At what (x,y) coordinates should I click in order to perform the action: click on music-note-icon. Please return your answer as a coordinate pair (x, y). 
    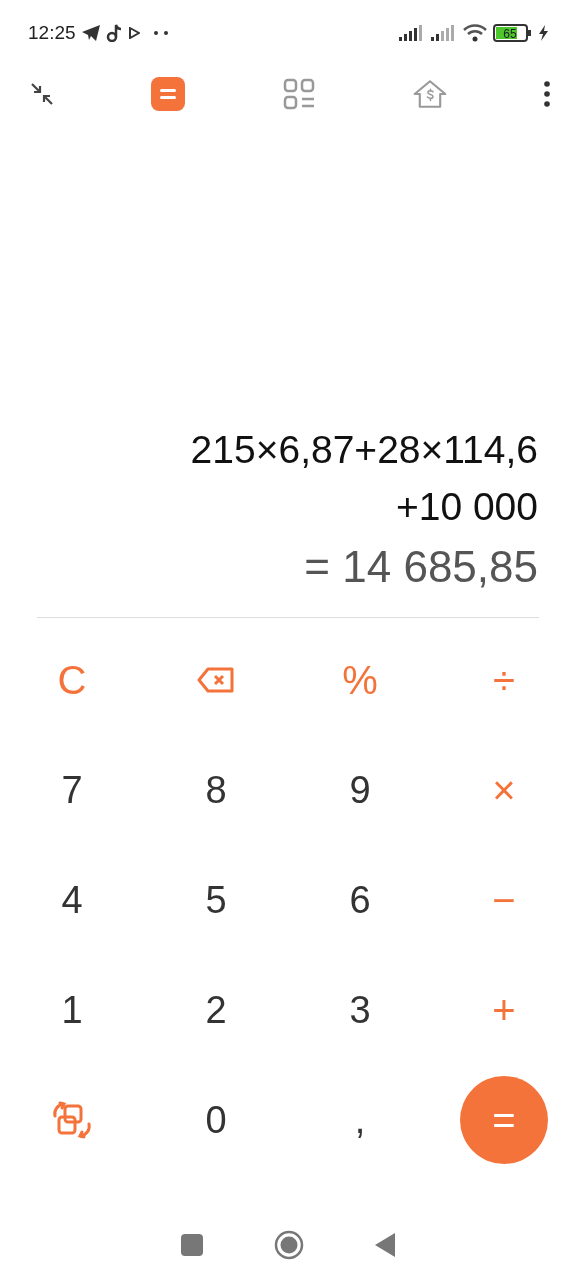
    Looking at the image, I should click on (113, 33).